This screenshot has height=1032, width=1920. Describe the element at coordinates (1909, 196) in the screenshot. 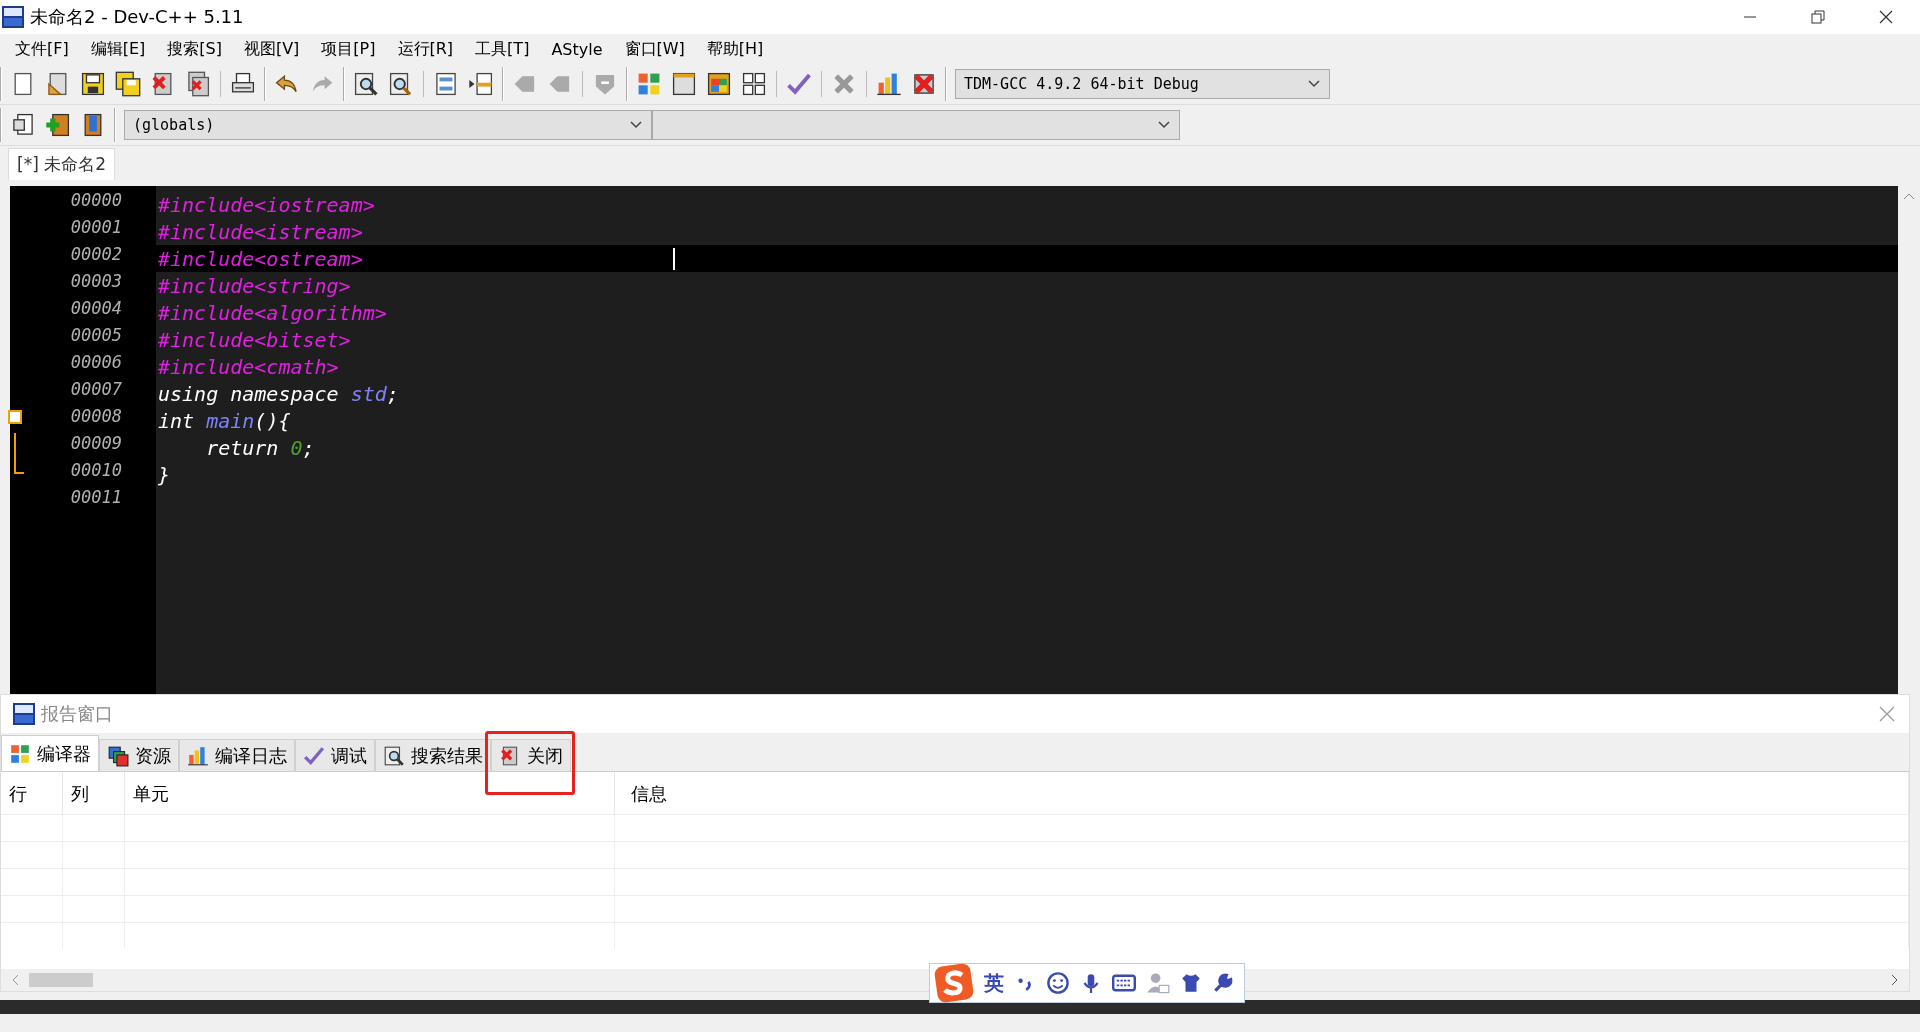

I see `scroll-up-icon` at that location.